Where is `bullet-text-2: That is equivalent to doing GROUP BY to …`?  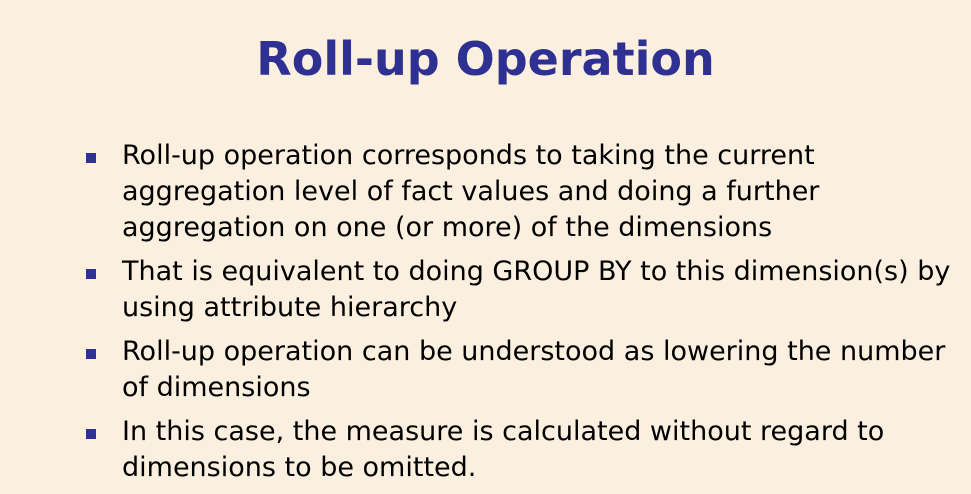
bullet-text-2: That is equivalent to doing GROUP BY to … is located at coordinates (536, 289).